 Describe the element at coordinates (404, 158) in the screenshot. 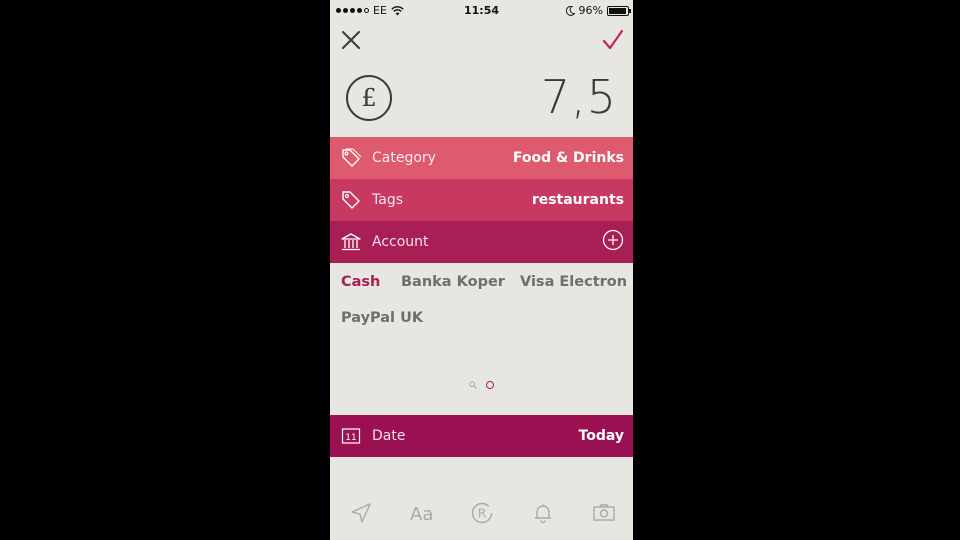

I see `category-label: Category` at that location.